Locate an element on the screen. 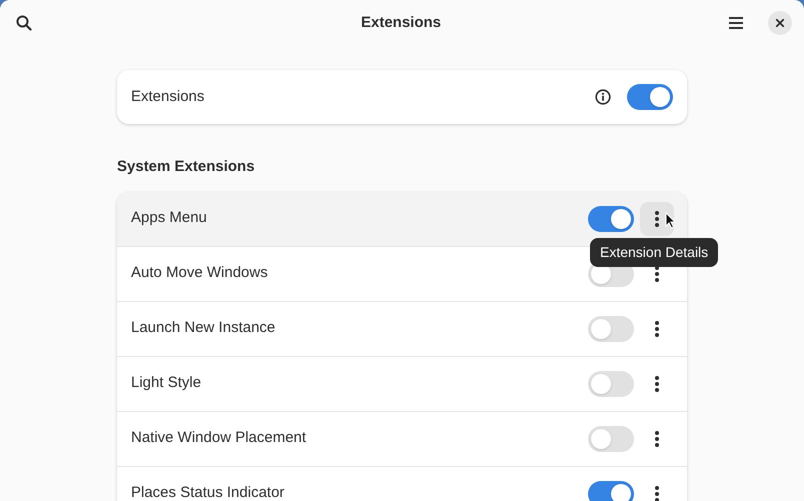  close-button is located at coordinates (780, 23).